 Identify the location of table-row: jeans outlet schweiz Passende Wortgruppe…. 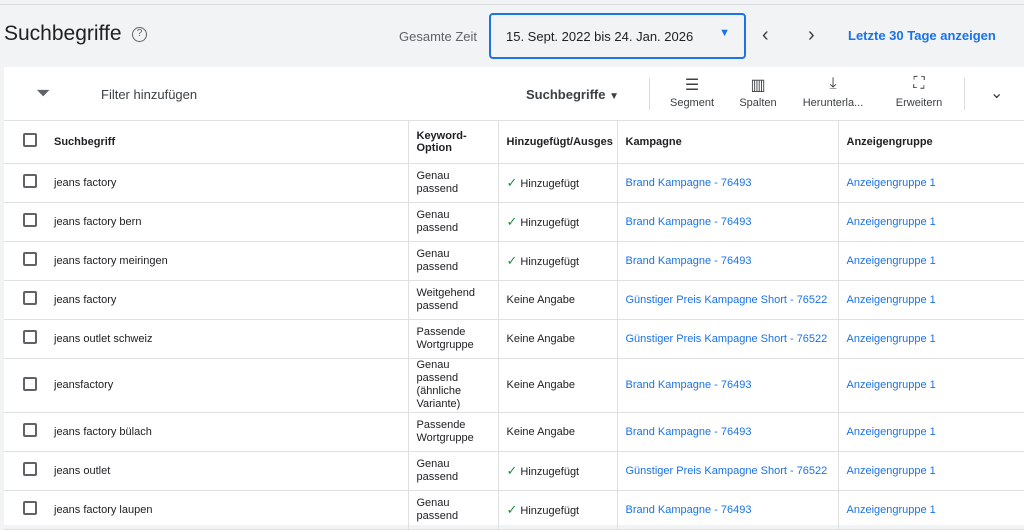
(514, 339).